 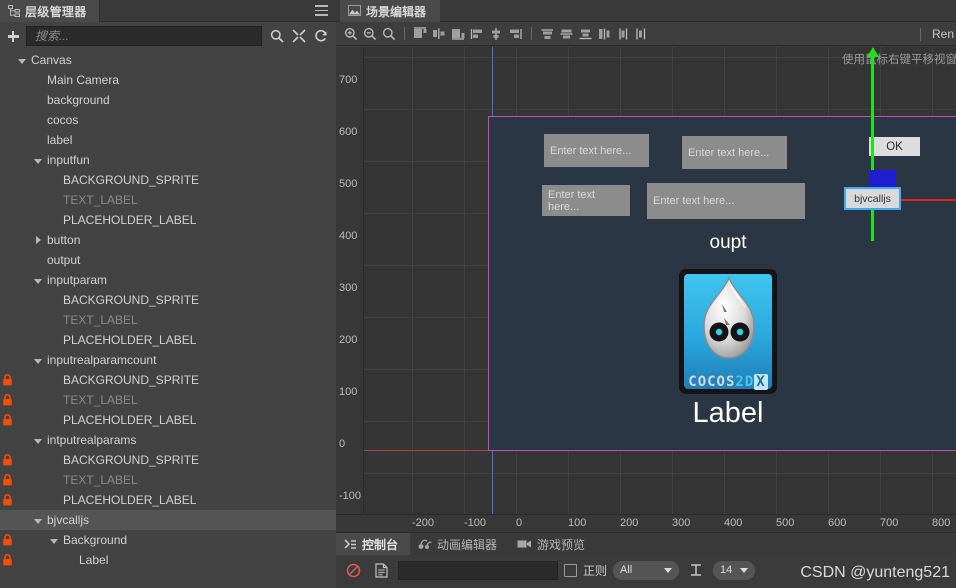 What do you see at coordinates (388, 33) in the screenshot?
I see `zoom-fit-icon` at bounding box center [388, 33].